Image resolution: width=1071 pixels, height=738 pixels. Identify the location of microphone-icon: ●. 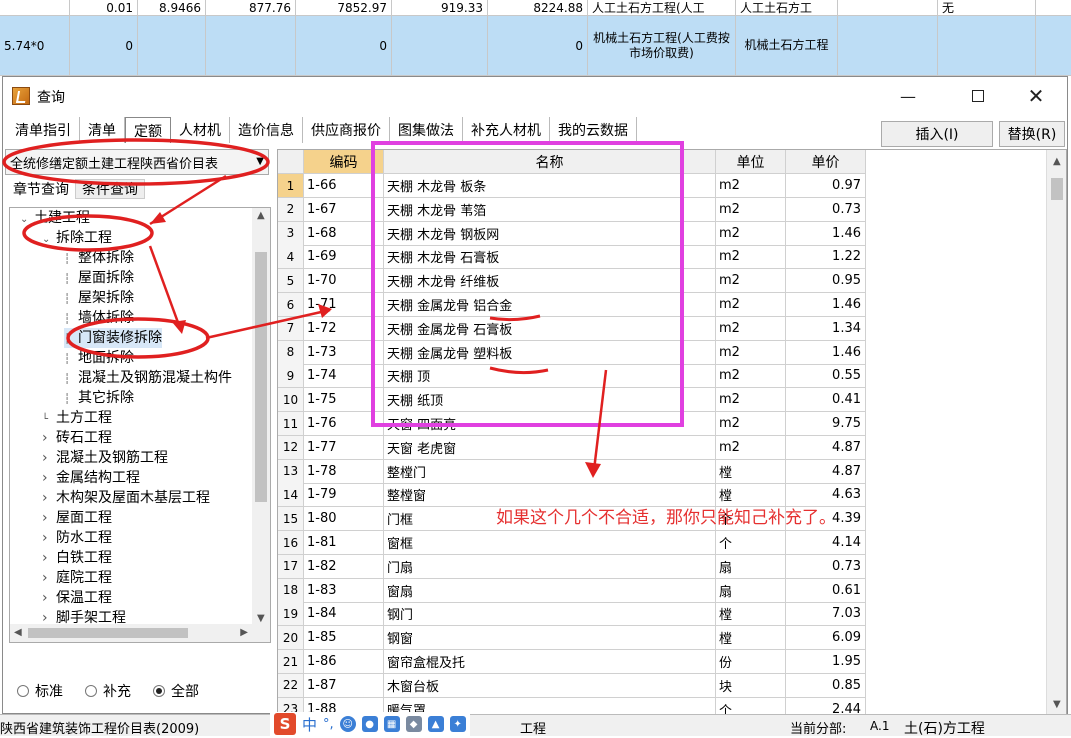
(369, 724).